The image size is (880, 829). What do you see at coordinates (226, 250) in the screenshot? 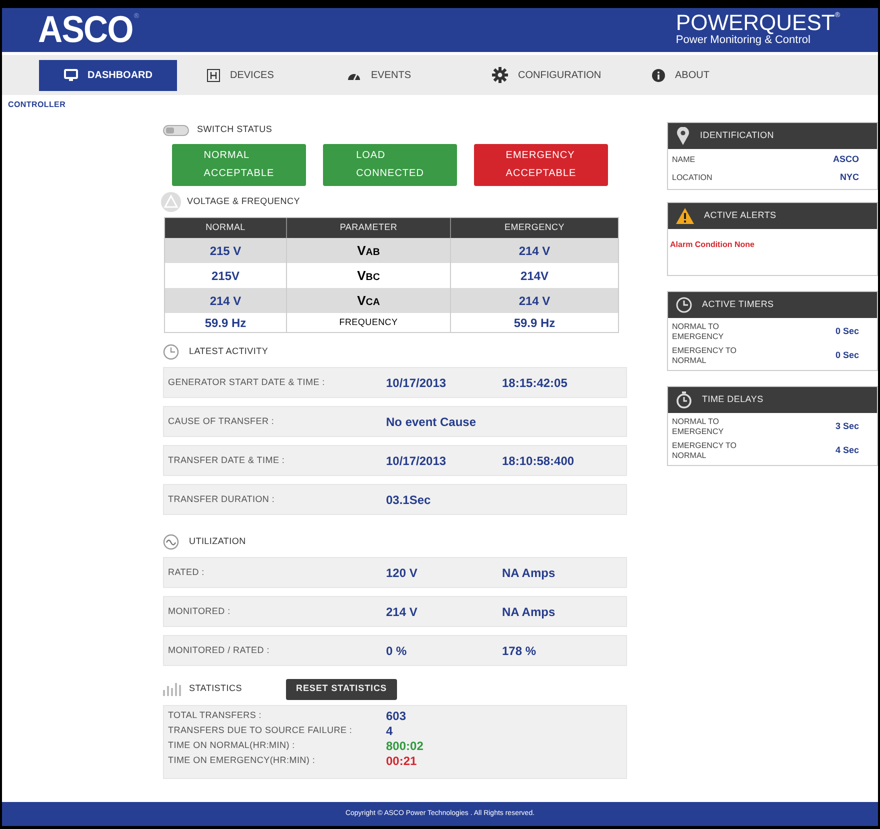
I see `table-cell: 215 V` at bounding box center [226, 250].